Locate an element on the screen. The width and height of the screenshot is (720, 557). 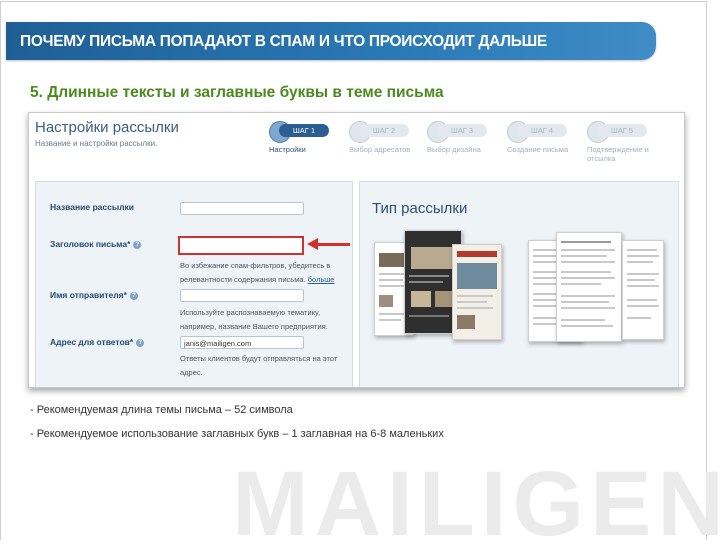
subject-label: Заголовок письма*? is located at coordinates (96, 244).